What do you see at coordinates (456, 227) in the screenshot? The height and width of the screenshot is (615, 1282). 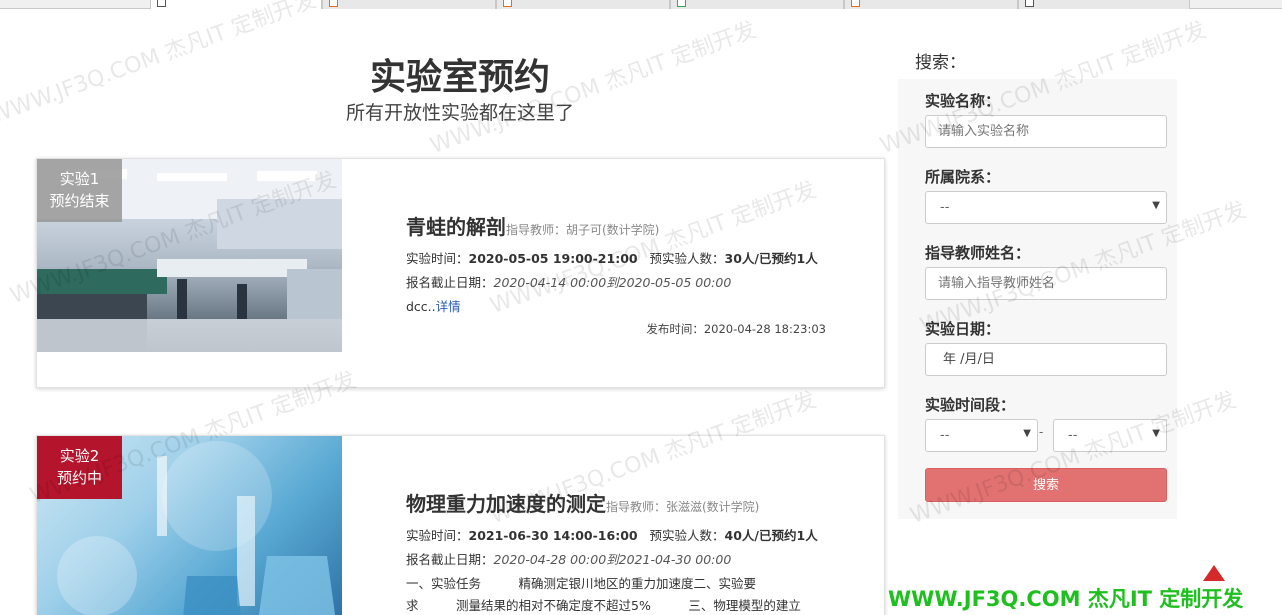 I see `experiment-name: 青蛙的解剖` at bounding box center [456, 227].